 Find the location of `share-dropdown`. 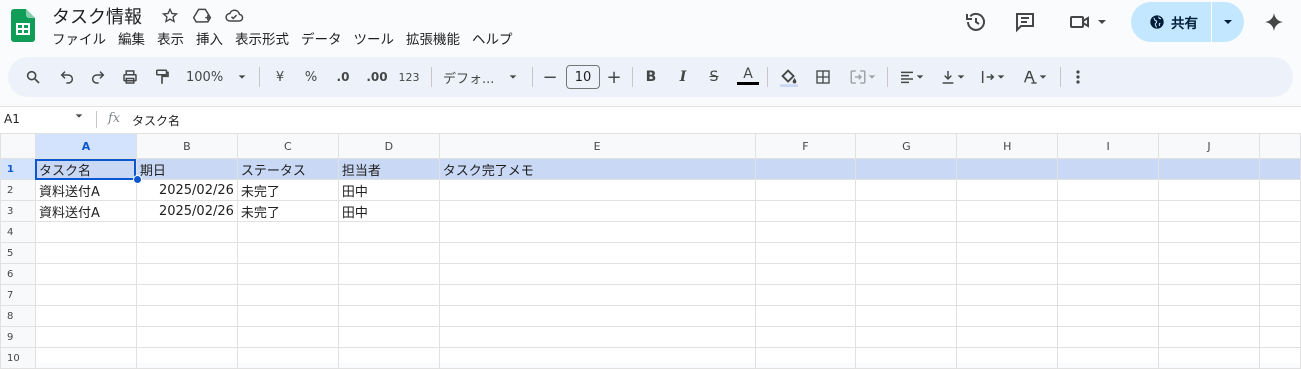

share-dropdown is located at coordinates (1228, 22).